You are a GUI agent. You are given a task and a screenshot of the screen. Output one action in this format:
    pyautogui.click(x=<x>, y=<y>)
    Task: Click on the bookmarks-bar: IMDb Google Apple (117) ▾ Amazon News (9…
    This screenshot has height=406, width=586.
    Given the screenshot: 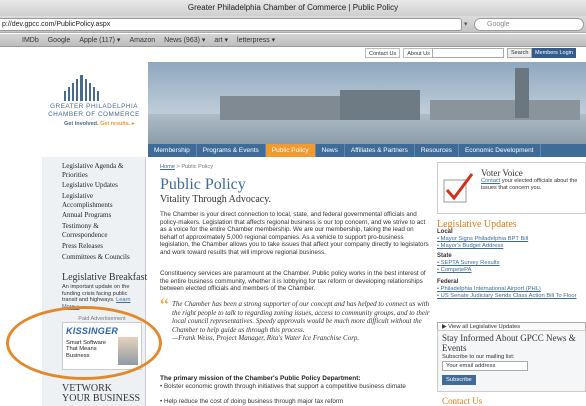 What is the action you would take?
    pyautogui.click(x=293, y=40)
    